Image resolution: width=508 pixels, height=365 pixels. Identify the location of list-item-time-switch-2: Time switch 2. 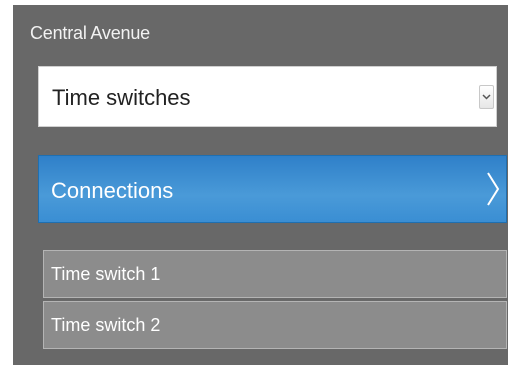
(275, 325).